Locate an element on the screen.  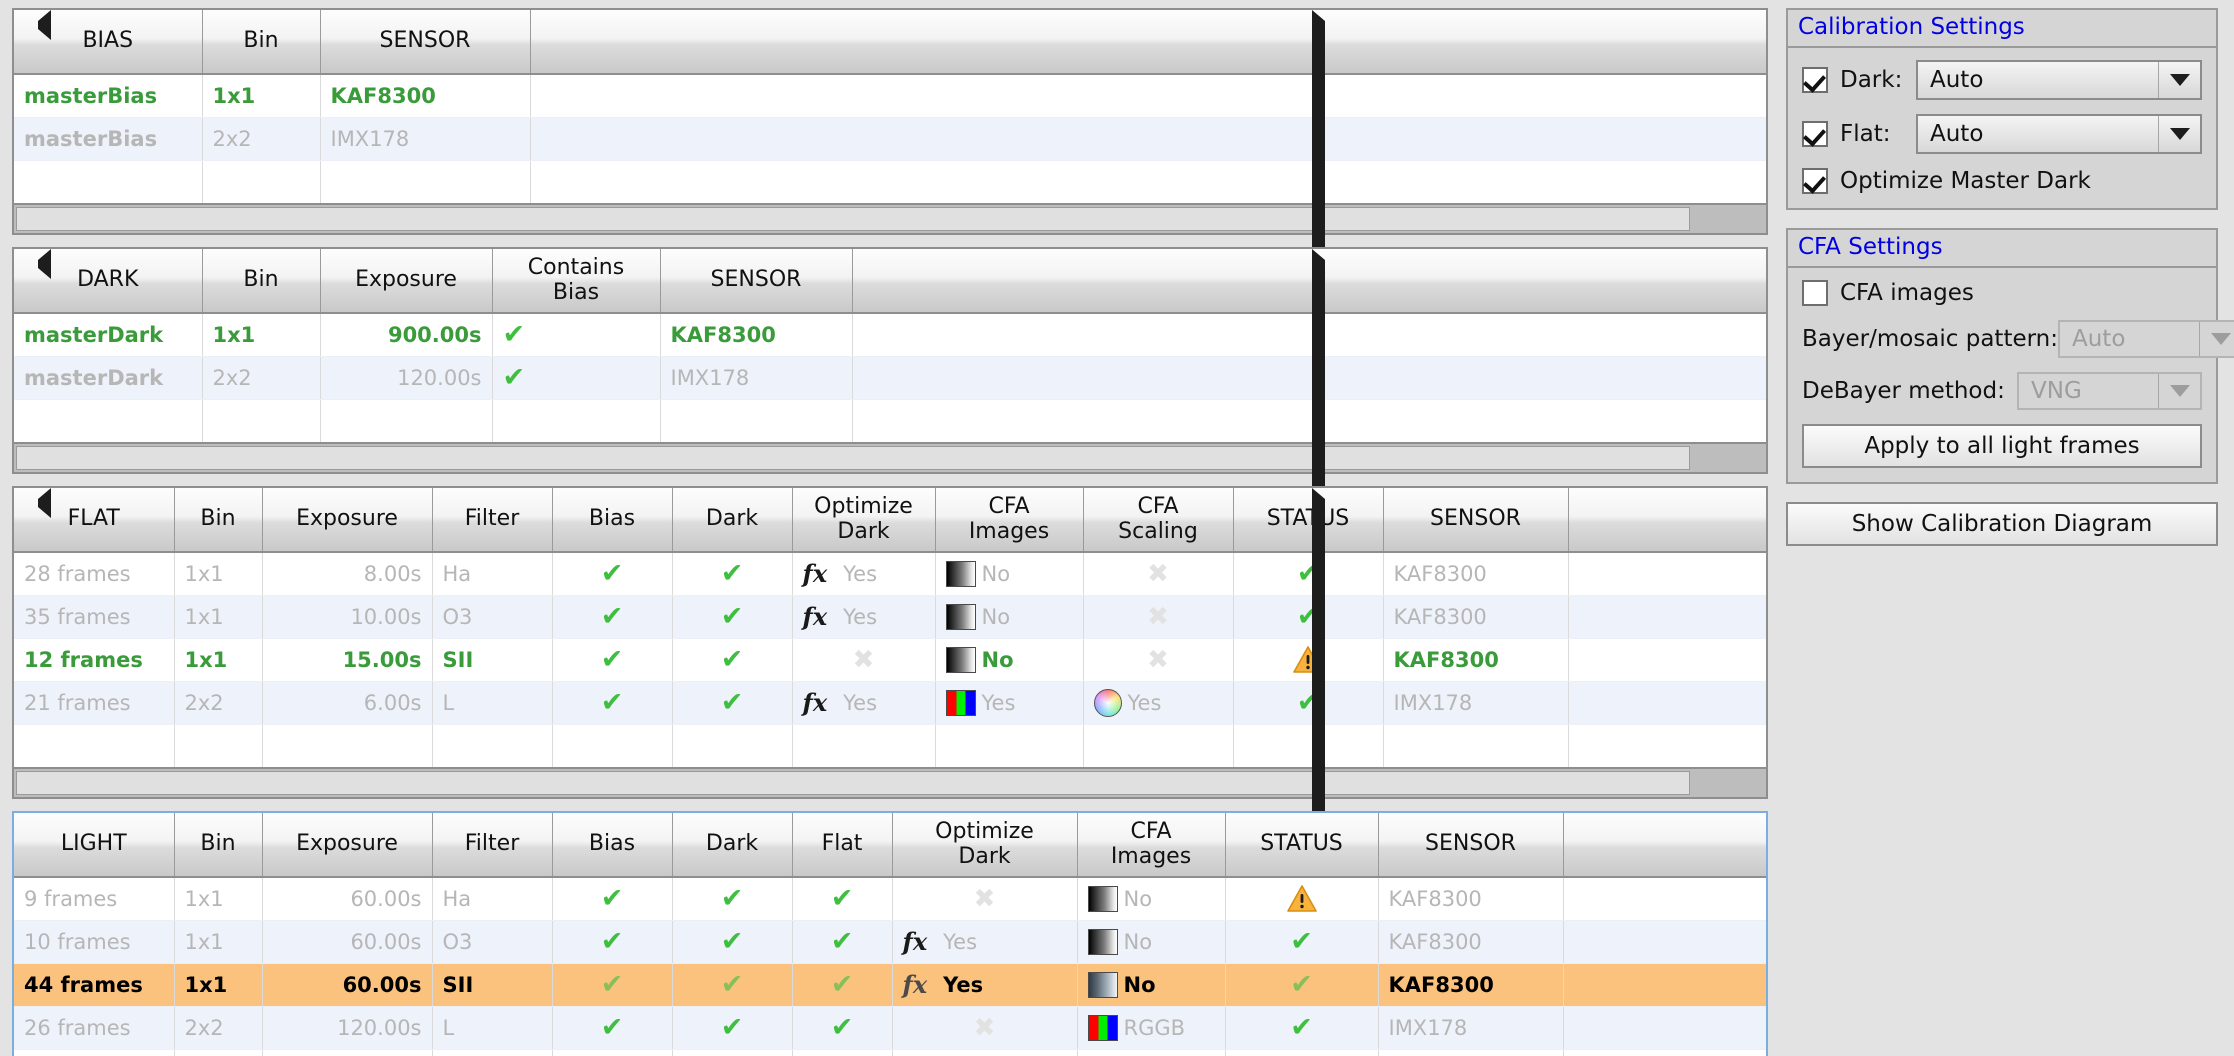
optimize-master-dark-label: Optimize Master Dark is located at coordinates (1965, 181).